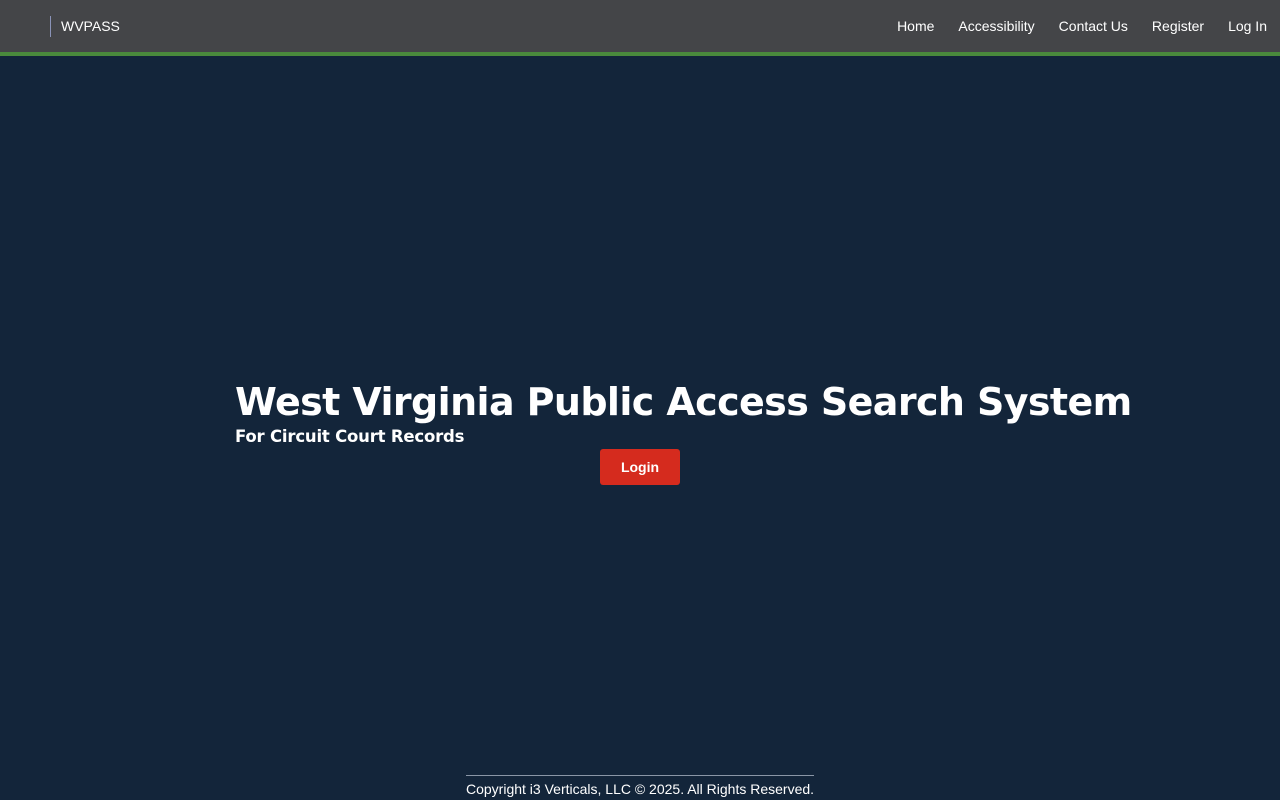 This screenshot has height=800, width=1280. What do you see at coordinates (915, 26) in the screenshot?
I see `nav-home-link: Home` at bounding box center [915, 26].